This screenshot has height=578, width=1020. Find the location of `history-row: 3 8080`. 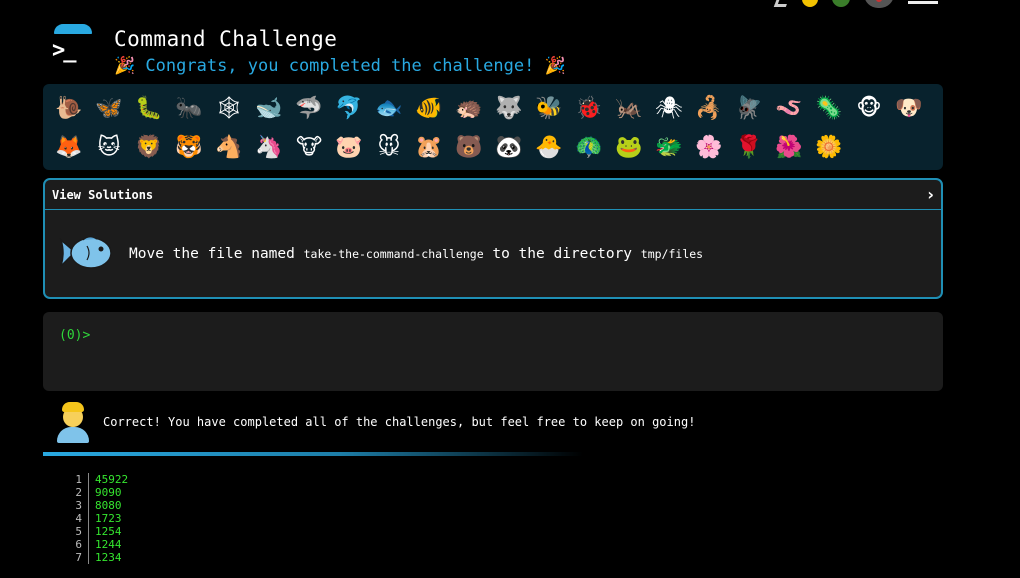

history-row: 3 8080 is located at coordinates (101, 505).